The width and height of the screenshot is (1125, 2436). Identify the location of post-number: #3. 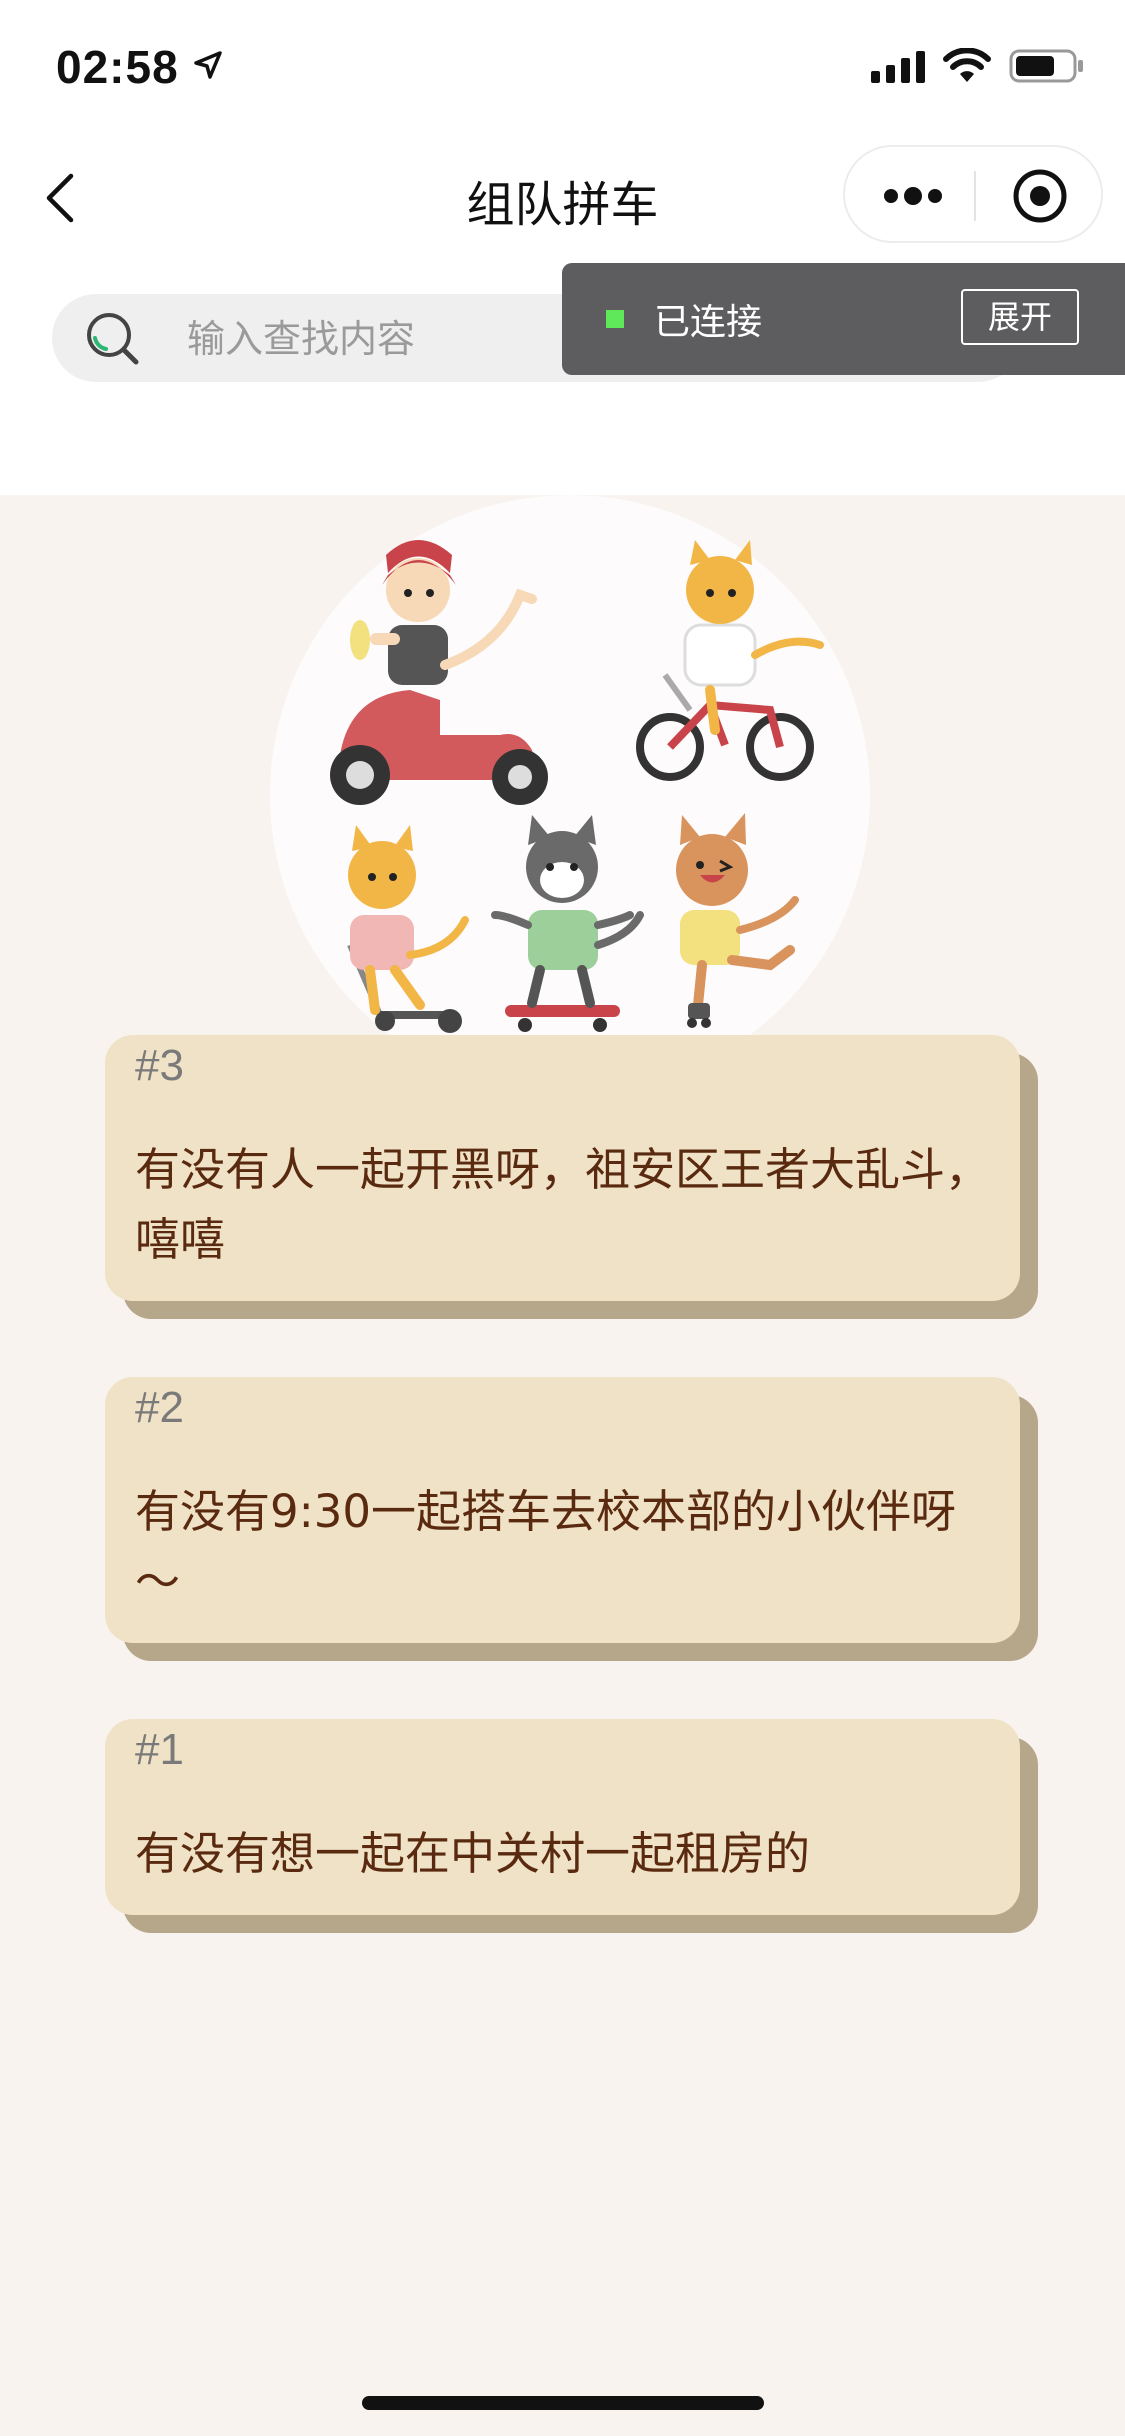
(159, 1065).